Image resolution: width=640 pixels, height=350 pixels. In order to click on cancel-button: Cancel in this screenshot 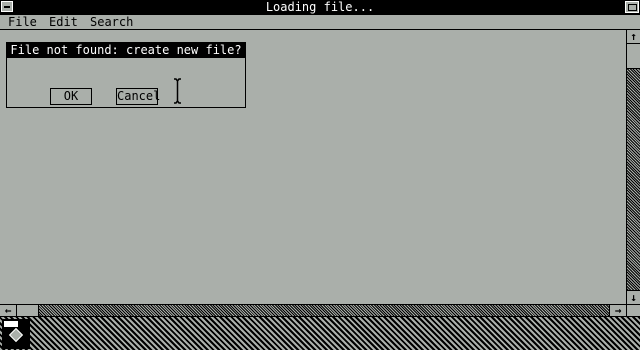, I will do `click(138, 96)`.